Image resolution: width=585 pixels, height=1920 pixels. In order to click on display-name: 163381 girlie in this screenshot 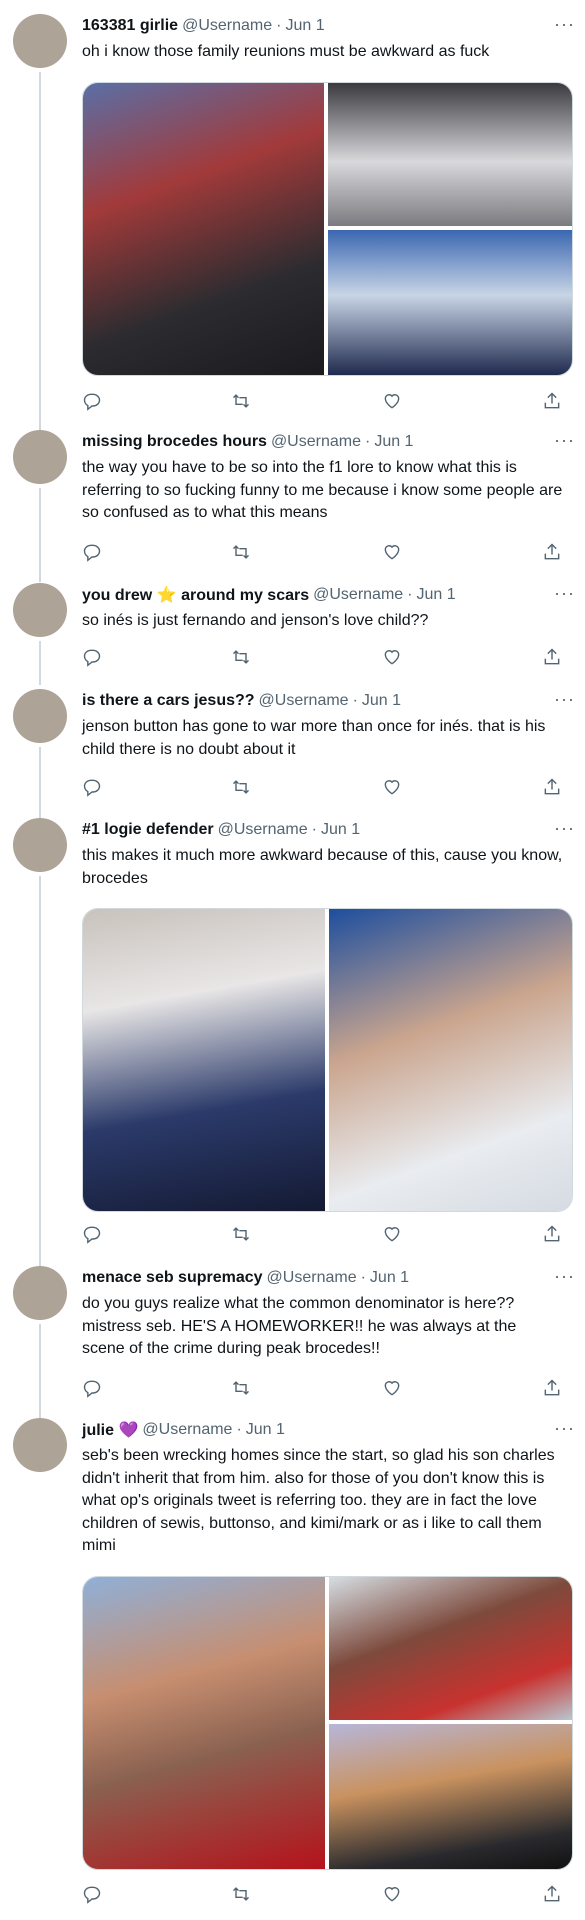, I will do `click(130, 26)`.